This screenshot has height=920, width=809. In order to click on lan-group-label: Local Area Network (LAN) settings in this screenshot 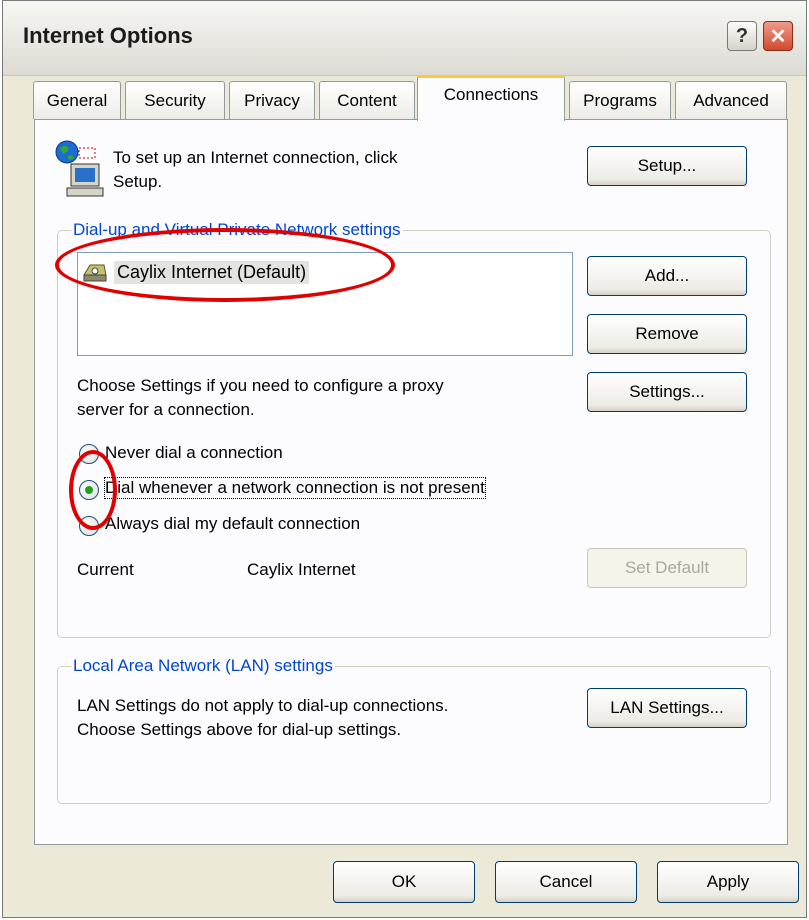, I will do `click(203, 666)`.